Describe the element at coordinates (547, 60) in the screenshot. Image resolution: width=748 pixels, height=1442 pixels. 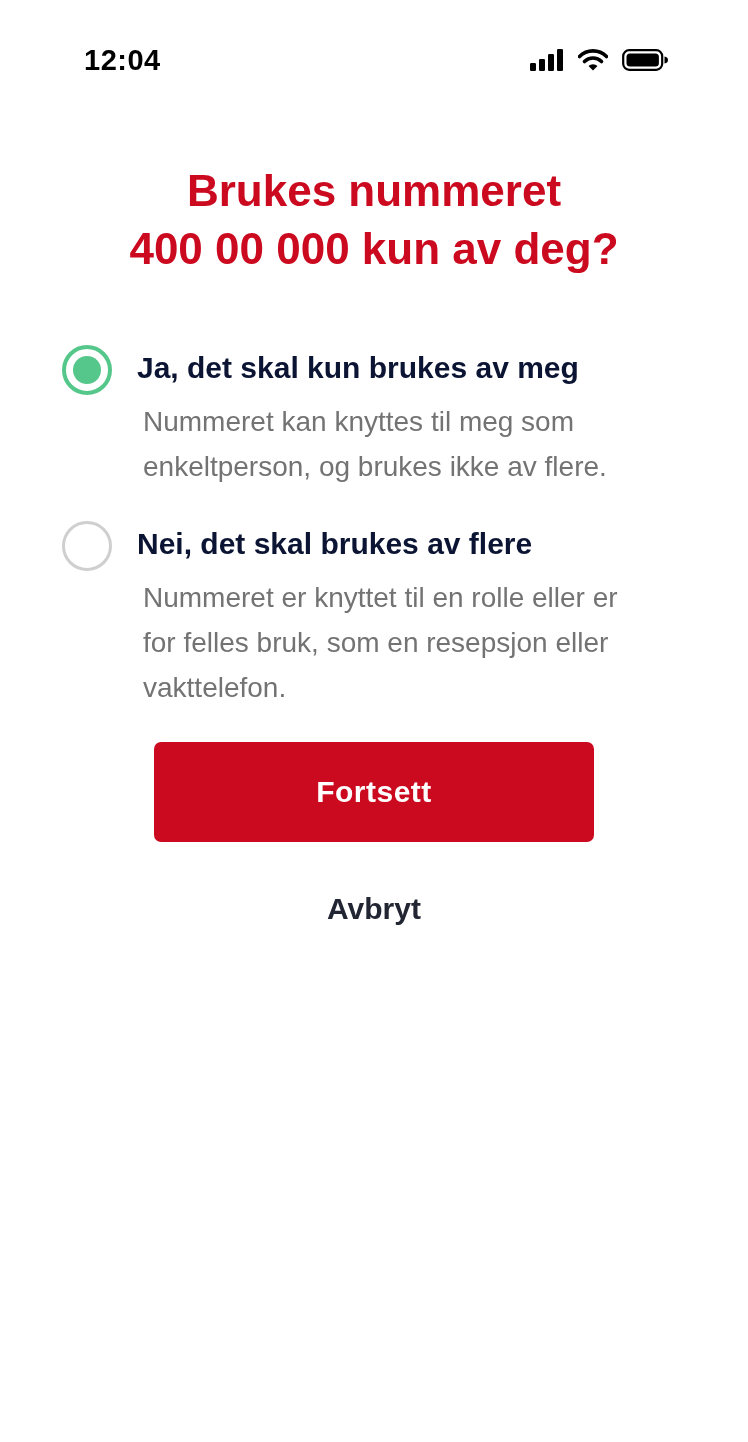
I see `signal-icon` at that location.